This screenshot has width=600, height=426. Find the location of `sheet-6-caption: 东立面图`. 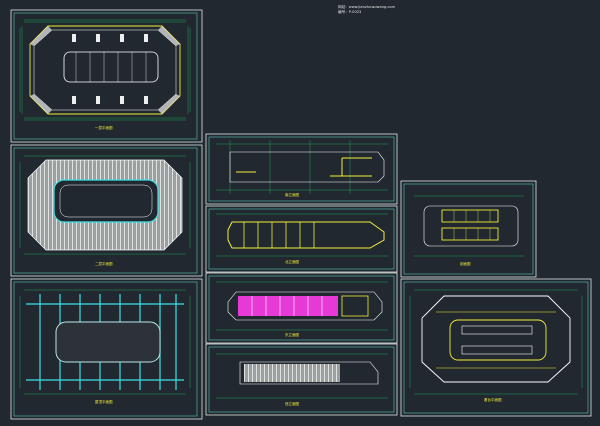

sheet-6-caption: 东立面图 is located at coordinates (292, 335).